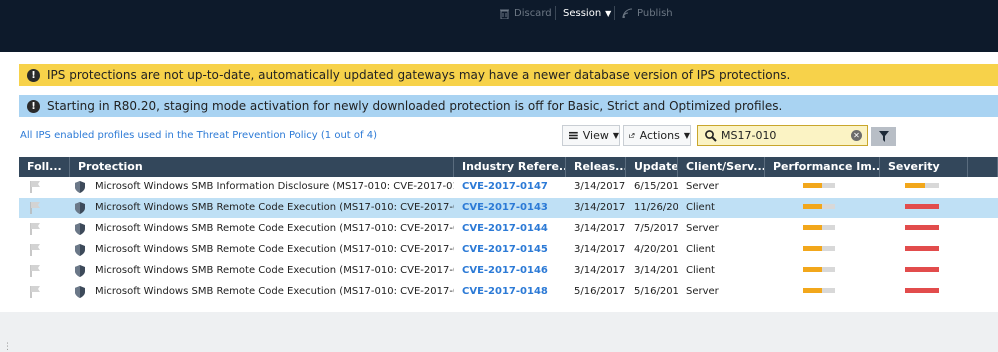 Image resolution: width=998 pixels, height=352 pixels. What do you see at coordinates (983, 167) in the screenshot?
I see `column-header` at bounding box center [983, 167].